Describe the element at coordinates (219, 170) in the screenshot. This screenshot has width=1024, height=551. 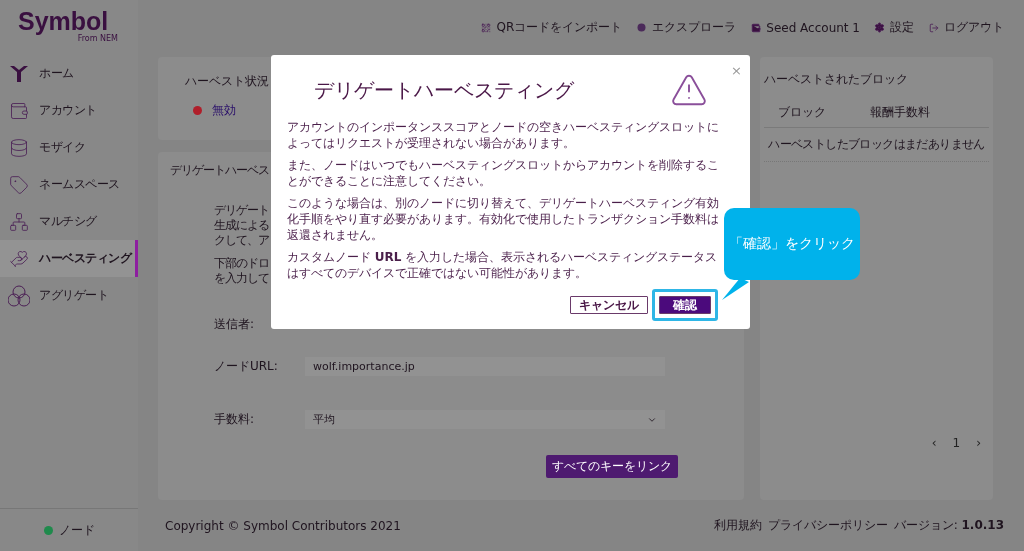
I see `card-title: デリゲートハーベス` at that location.